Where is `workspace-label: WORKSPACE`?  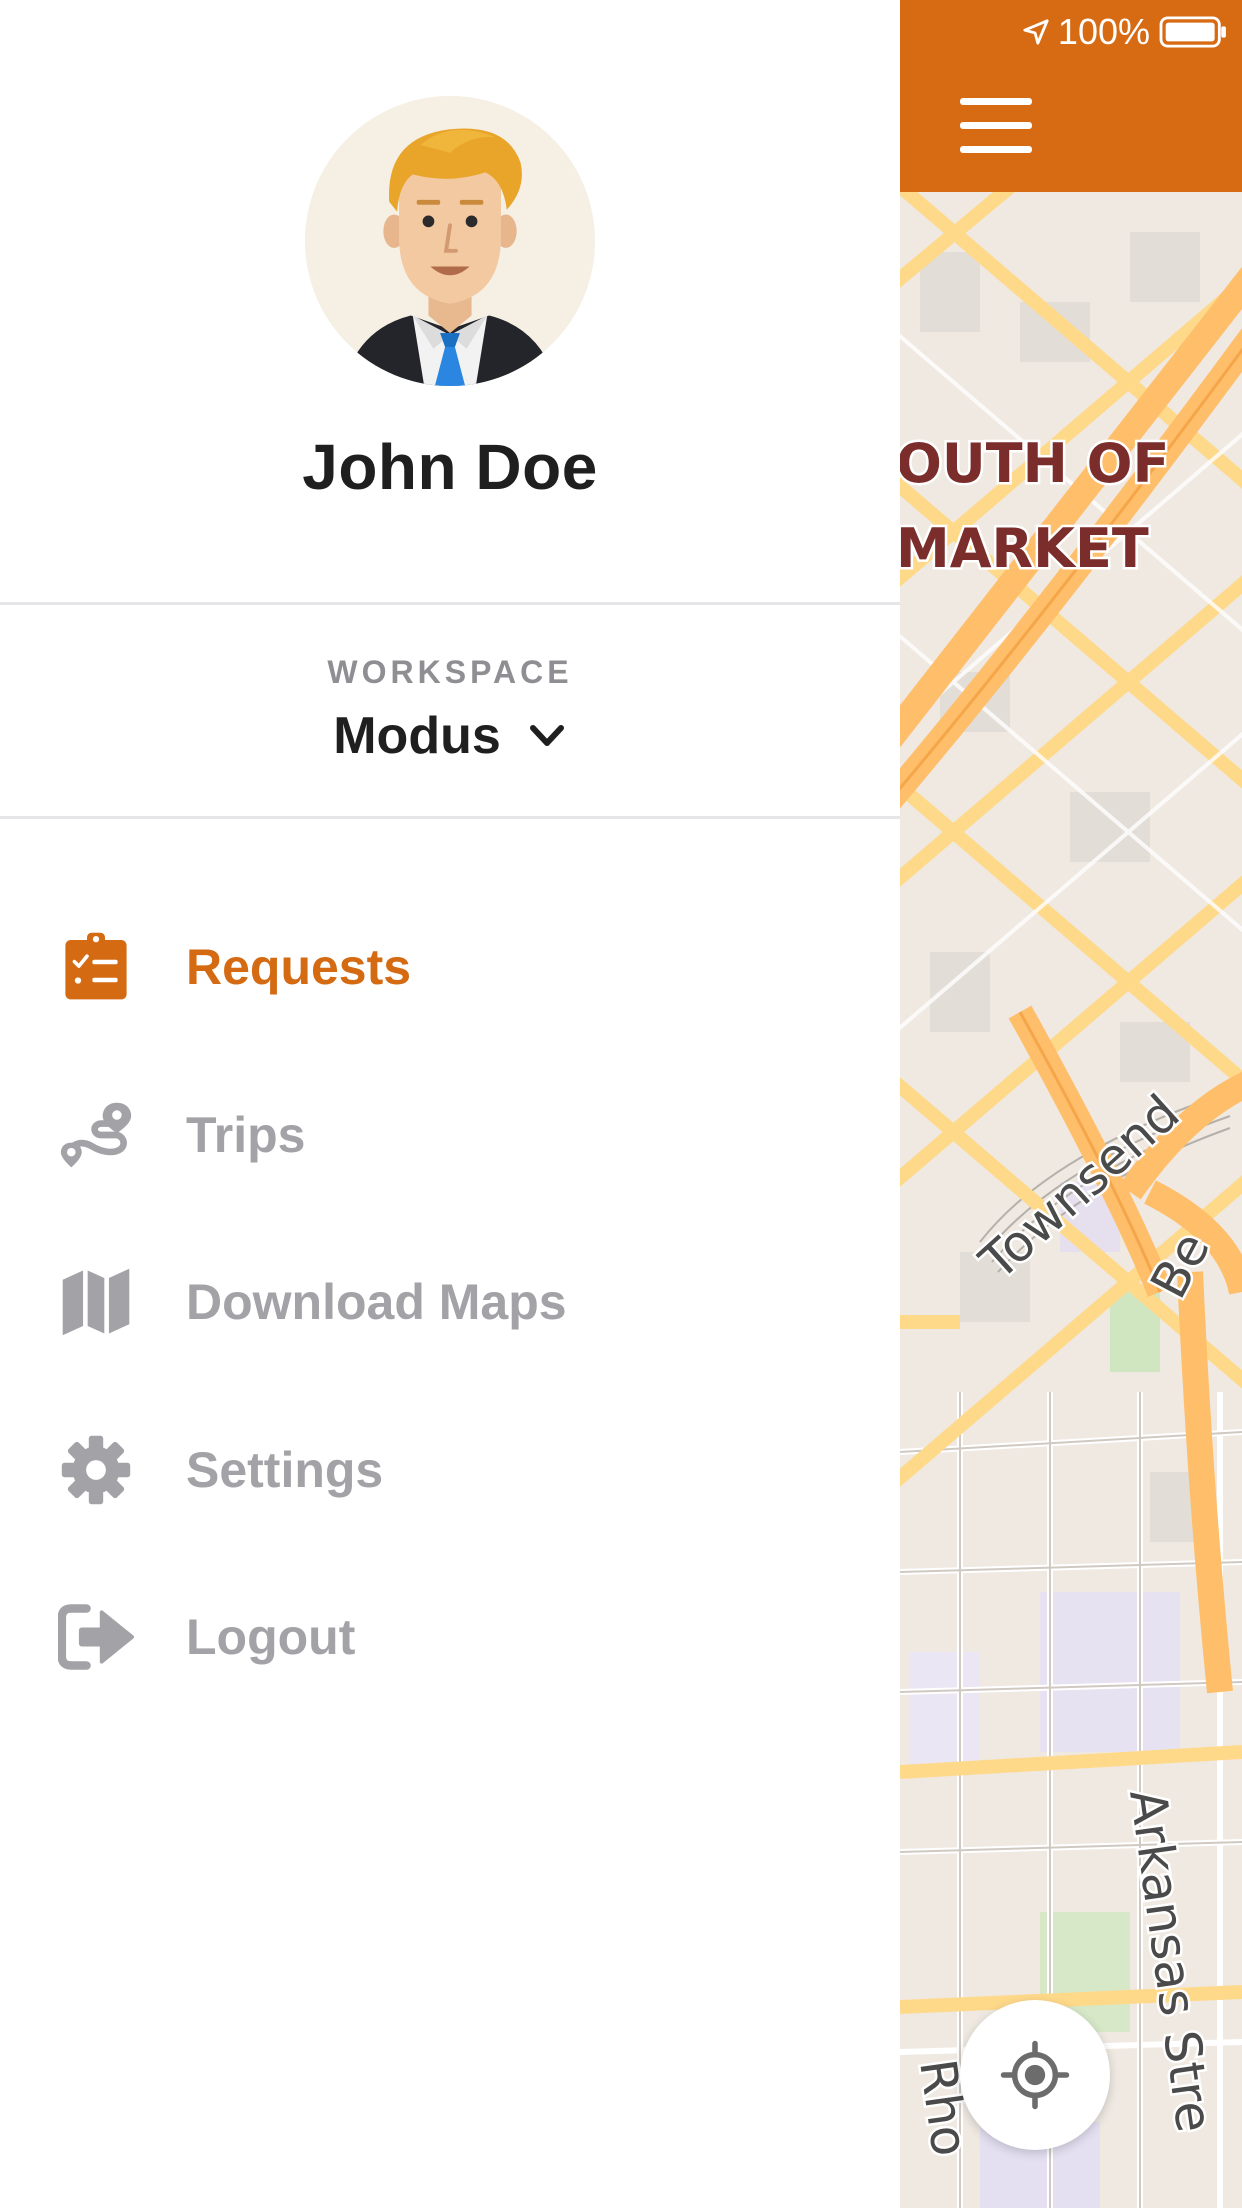 workspace-label: WORKSPACE is located at coordinates (450, 672).